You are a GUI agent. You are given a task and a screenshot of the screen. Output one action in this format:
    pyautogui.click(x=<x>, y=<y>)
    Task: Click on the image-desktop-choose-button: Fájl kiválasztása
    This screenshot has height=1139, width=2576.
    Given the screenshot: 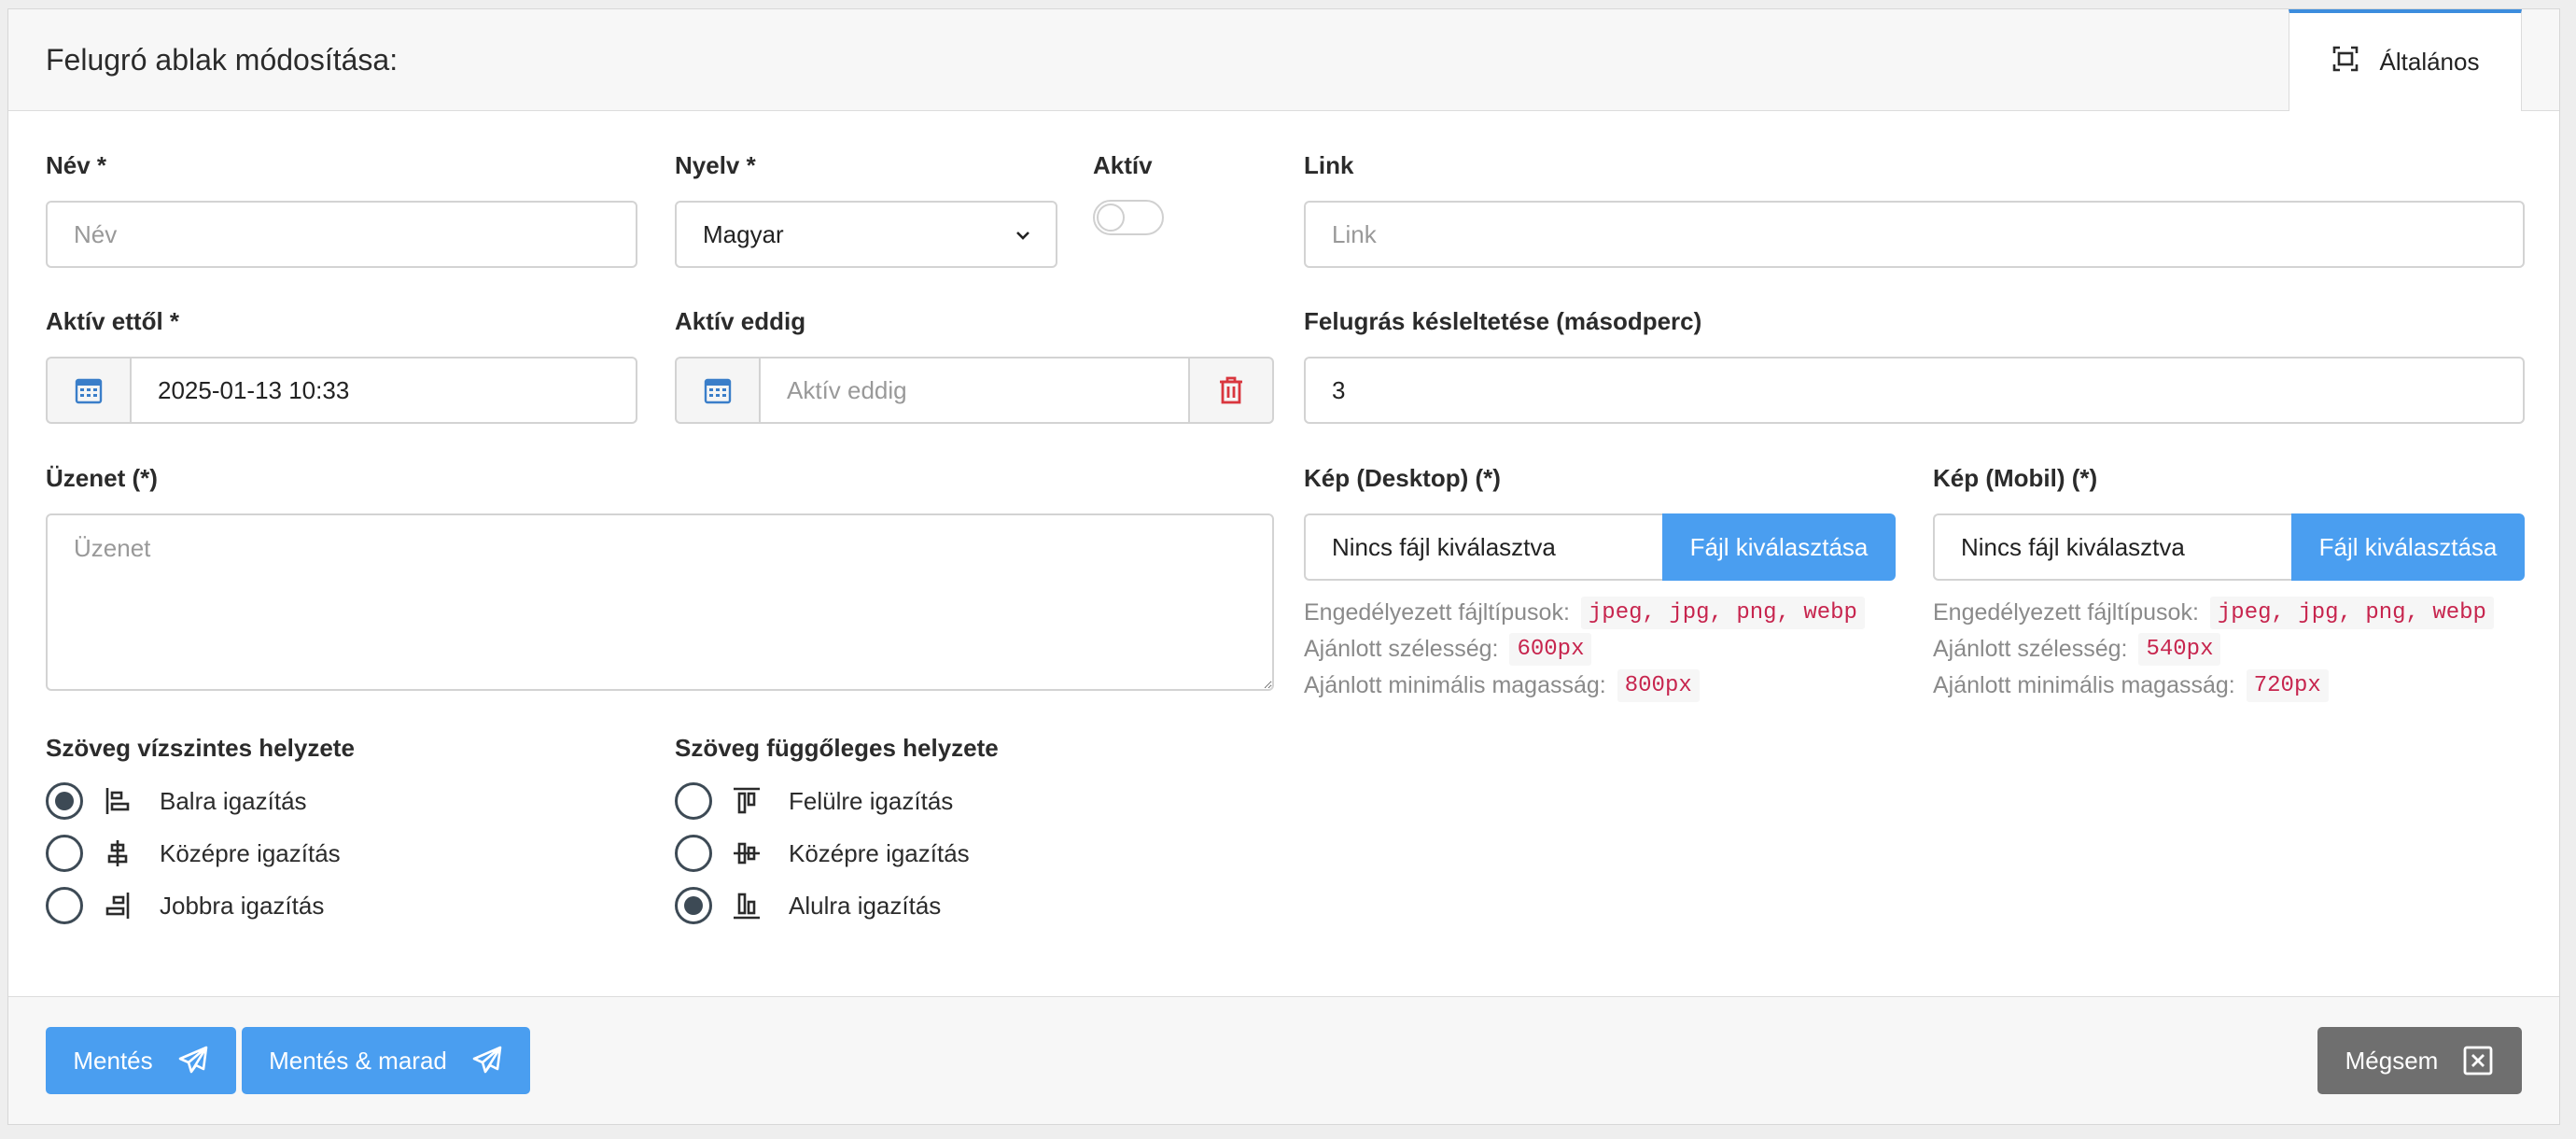 What is the action you would take?
    pyautogui.click(x=1779, y=547)
    